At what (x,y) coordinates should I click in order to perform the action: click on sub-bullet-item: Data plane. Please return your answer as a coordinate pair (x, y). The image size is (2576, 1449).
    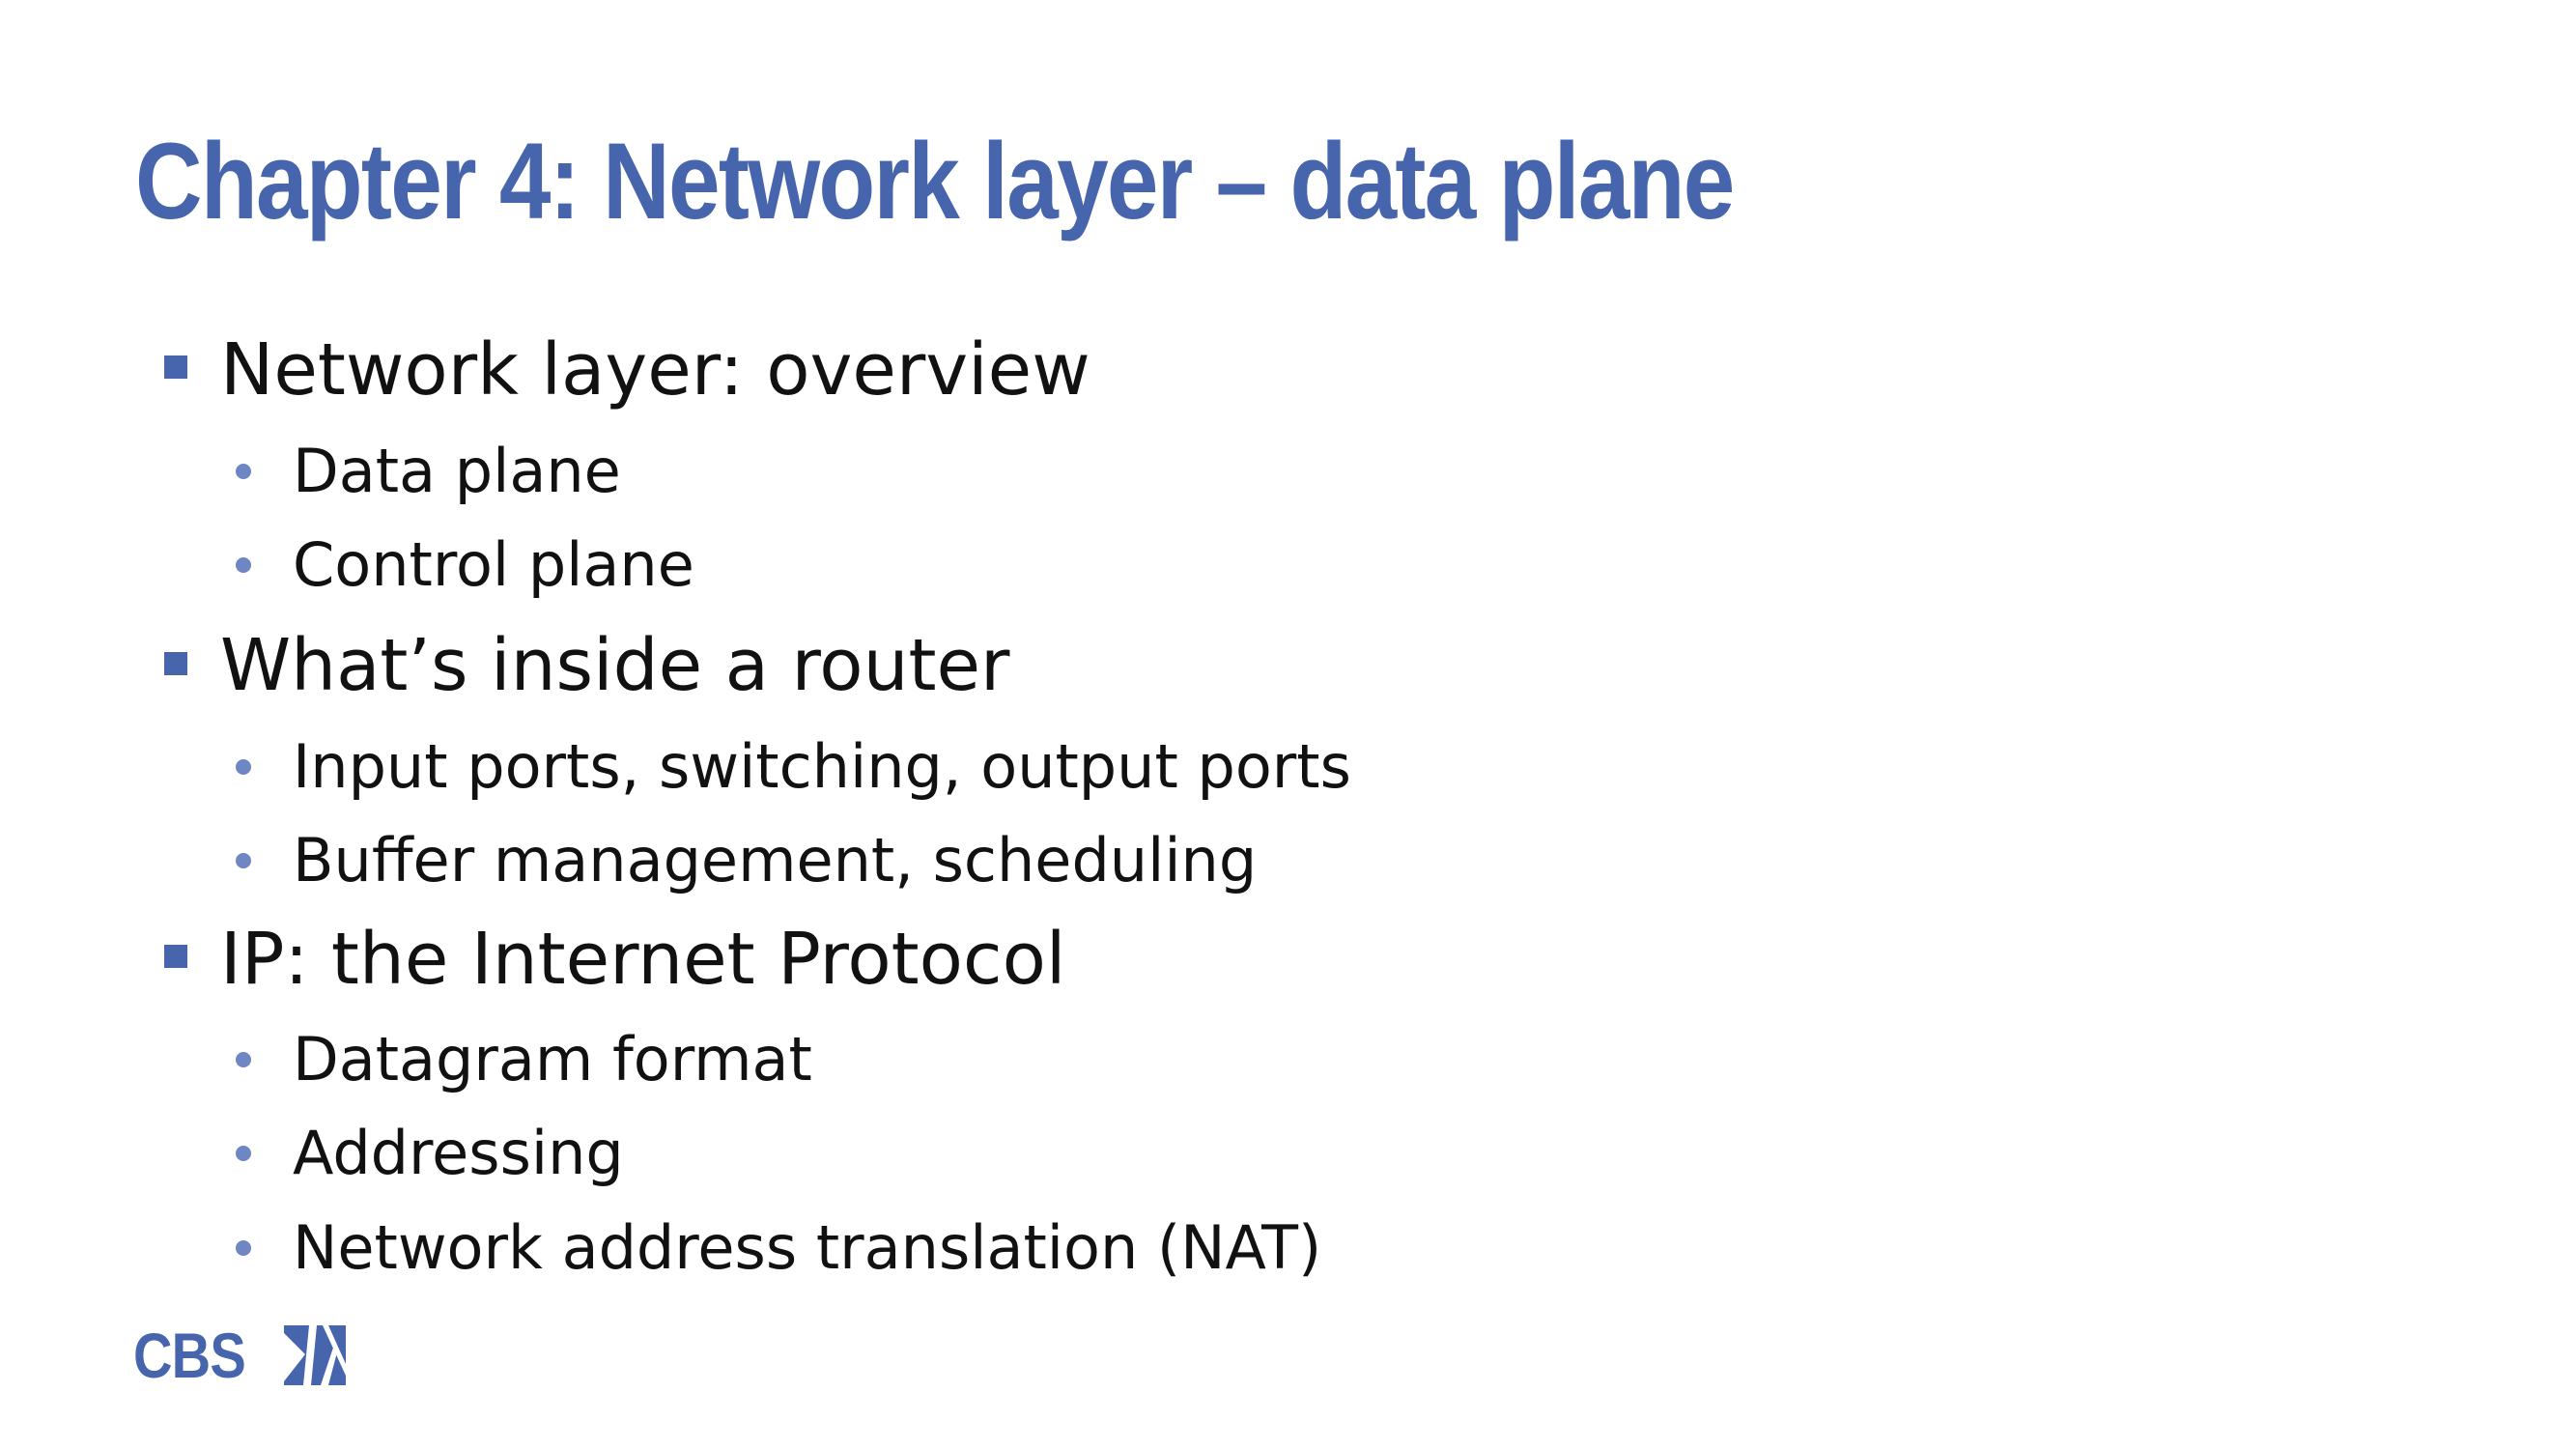
    Looking at the image, I should click on (457, 471).